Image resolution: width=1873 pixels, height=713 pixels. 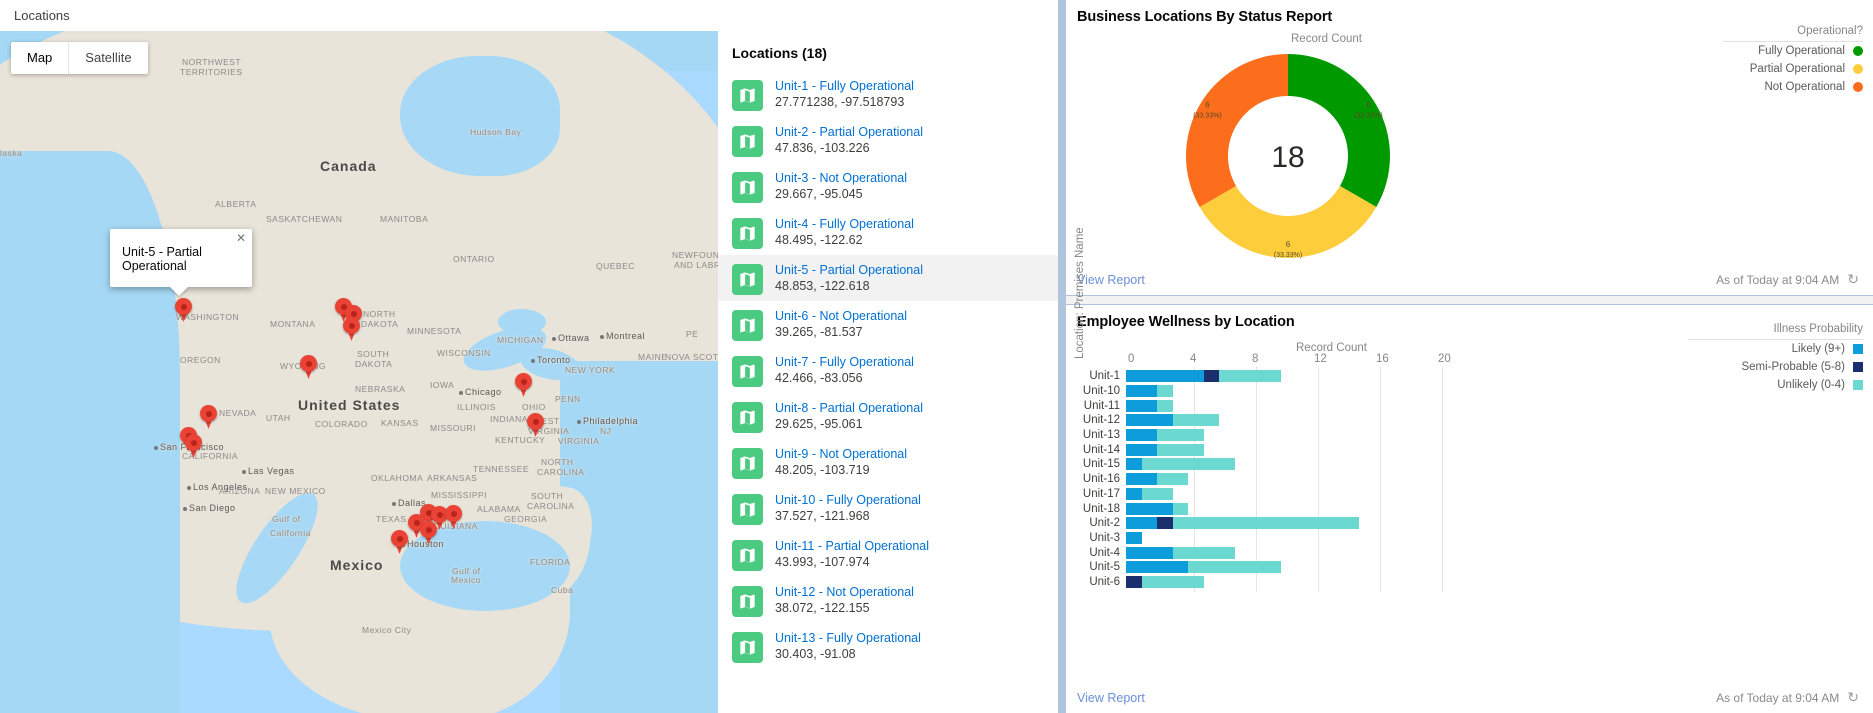 What do you see at coordinates (1469, 494) in the screenshot?
I see `bar-row: Unit-17` at bounding box center [1469, 494].